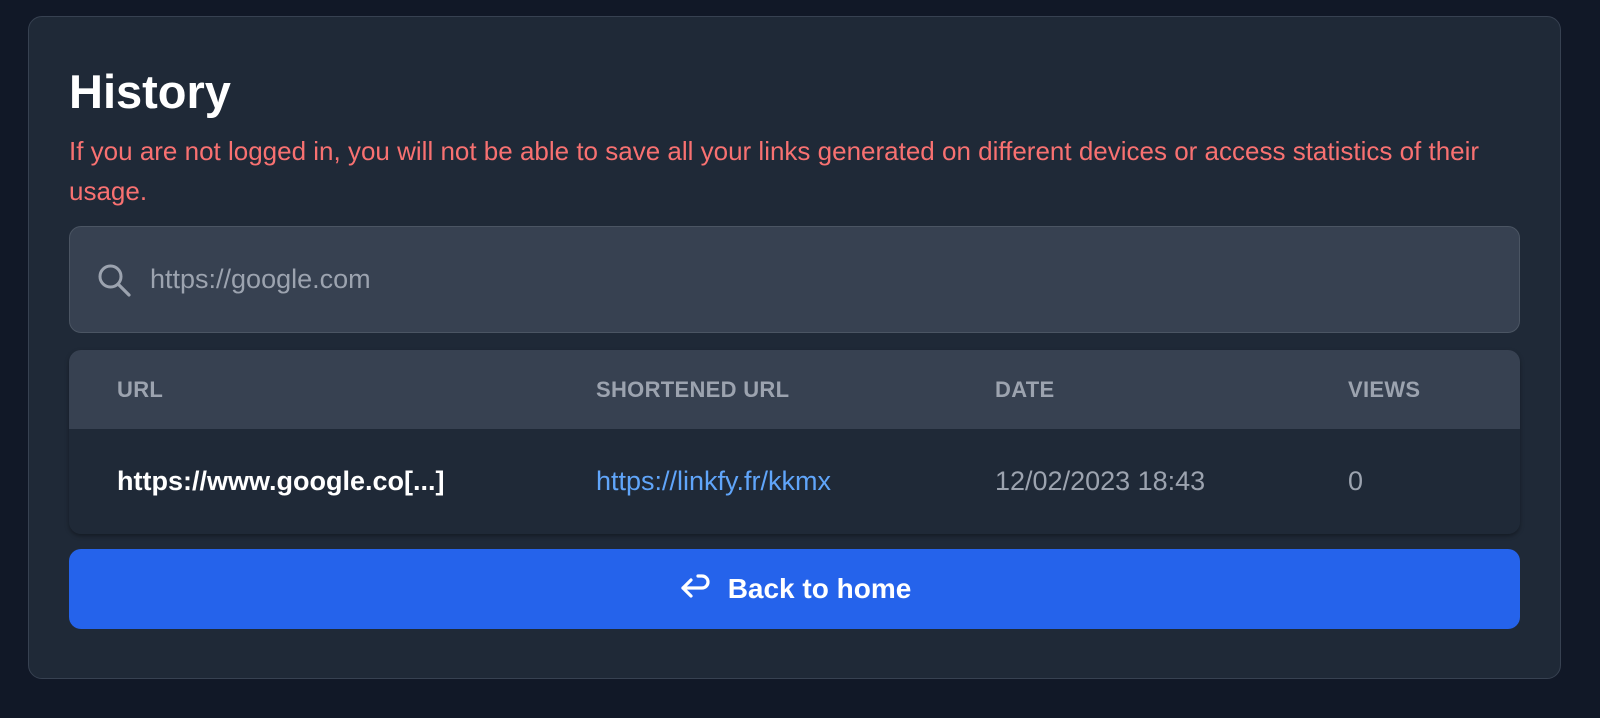 The width and height of the screenshot is (1600, 718). Describe the element at coordinates (693, 389) in the screenshot. I see `column-header-shortened-url: SHORTENED URL` at that location.